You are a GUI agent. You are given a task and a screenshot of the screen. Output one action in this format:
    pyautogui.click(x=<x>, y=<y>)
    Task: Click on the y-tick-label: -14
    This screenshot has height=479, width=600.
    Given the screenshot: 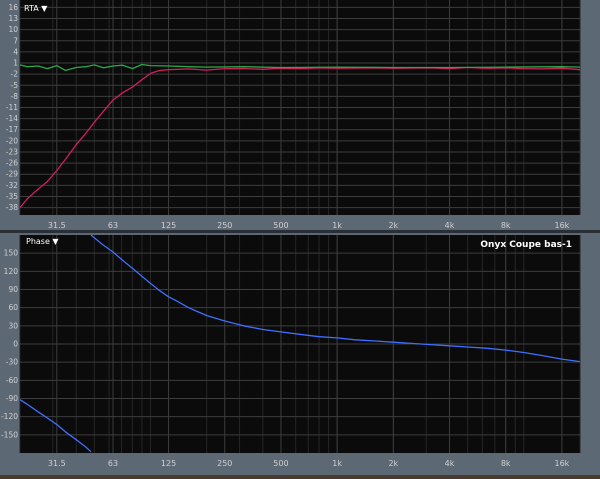 What is the action you would take?
    pyautogui.click(x=12, y=118)
    